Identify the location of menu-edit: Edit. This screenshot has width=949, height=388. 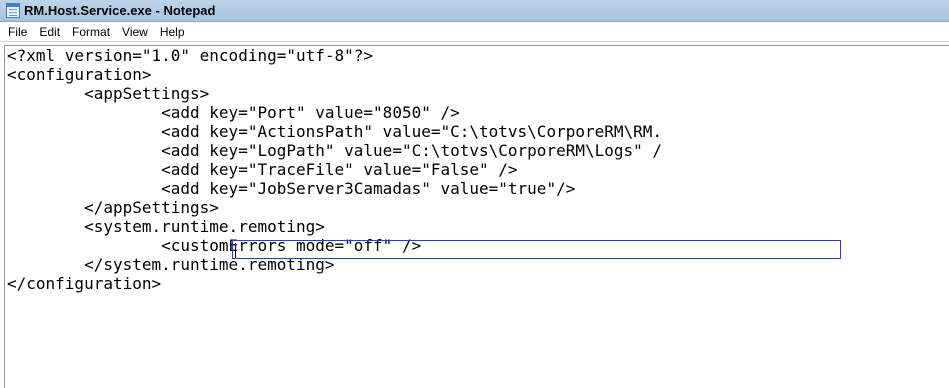
(49, 32).